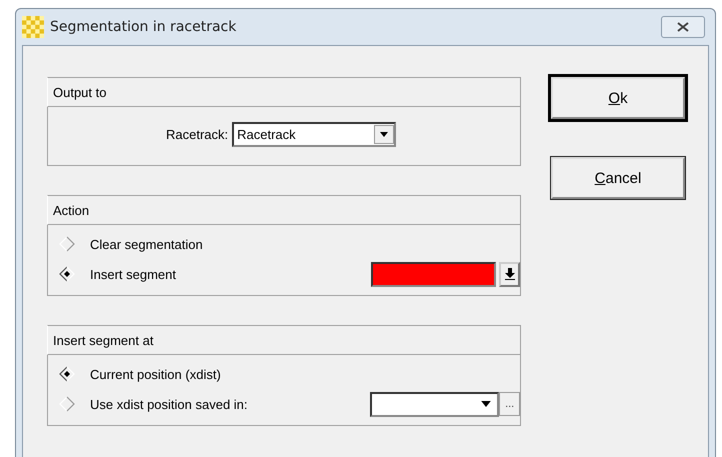  Describe the element at coordinates (240, 374) in the screenshot. I see `radio-label: Current position (xdist)` at that location.